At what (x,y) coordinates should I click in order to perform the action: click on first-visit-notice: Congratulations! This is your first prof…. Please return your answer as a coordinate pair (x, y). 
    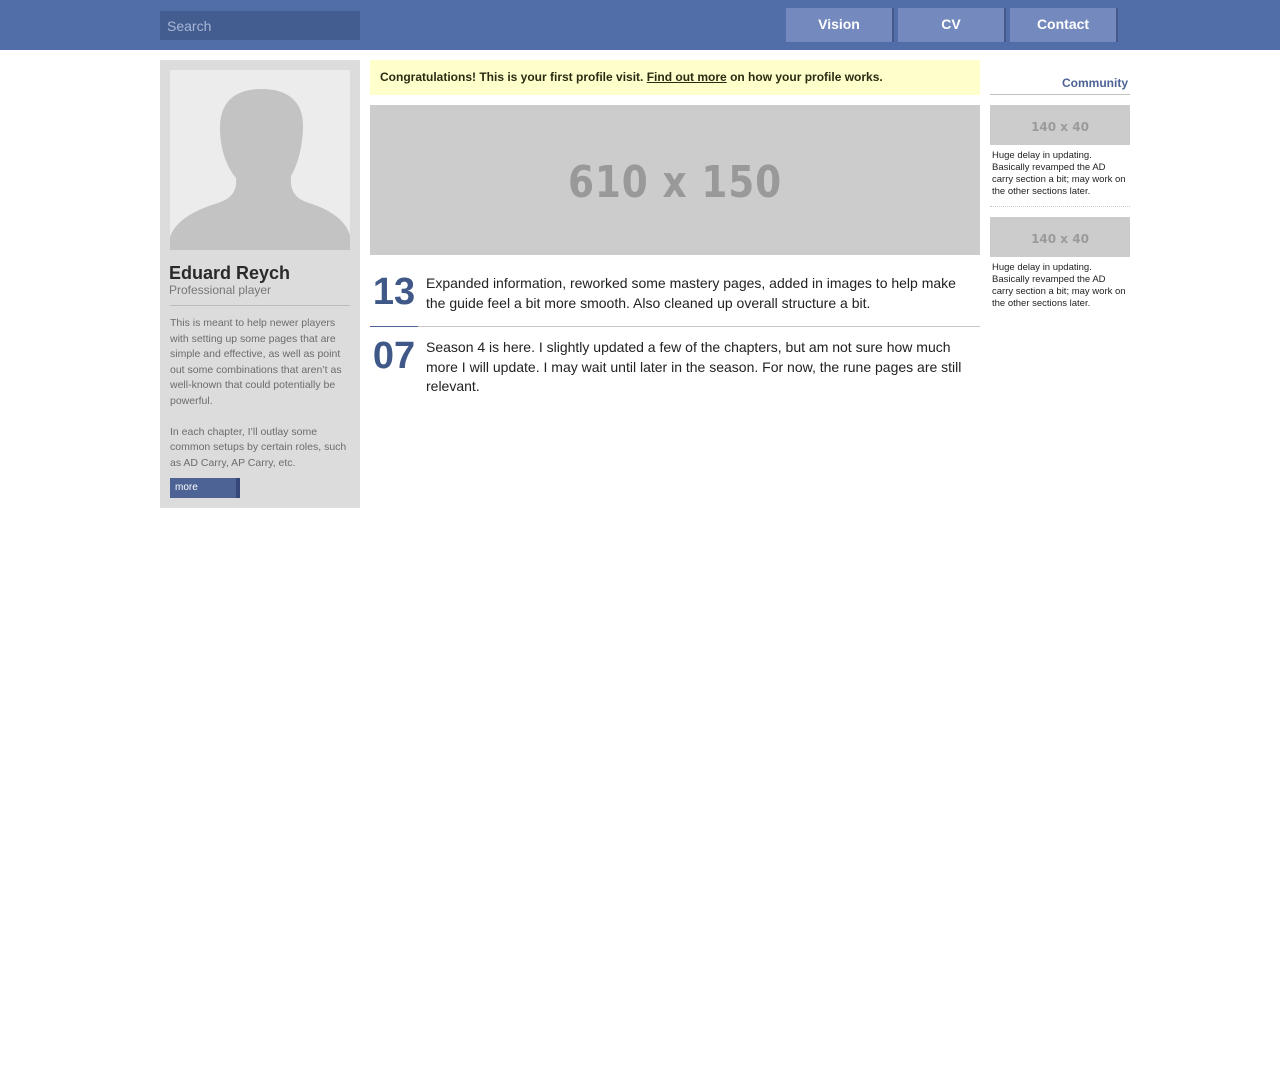
    Looking at the image, I should click on (675, 77).